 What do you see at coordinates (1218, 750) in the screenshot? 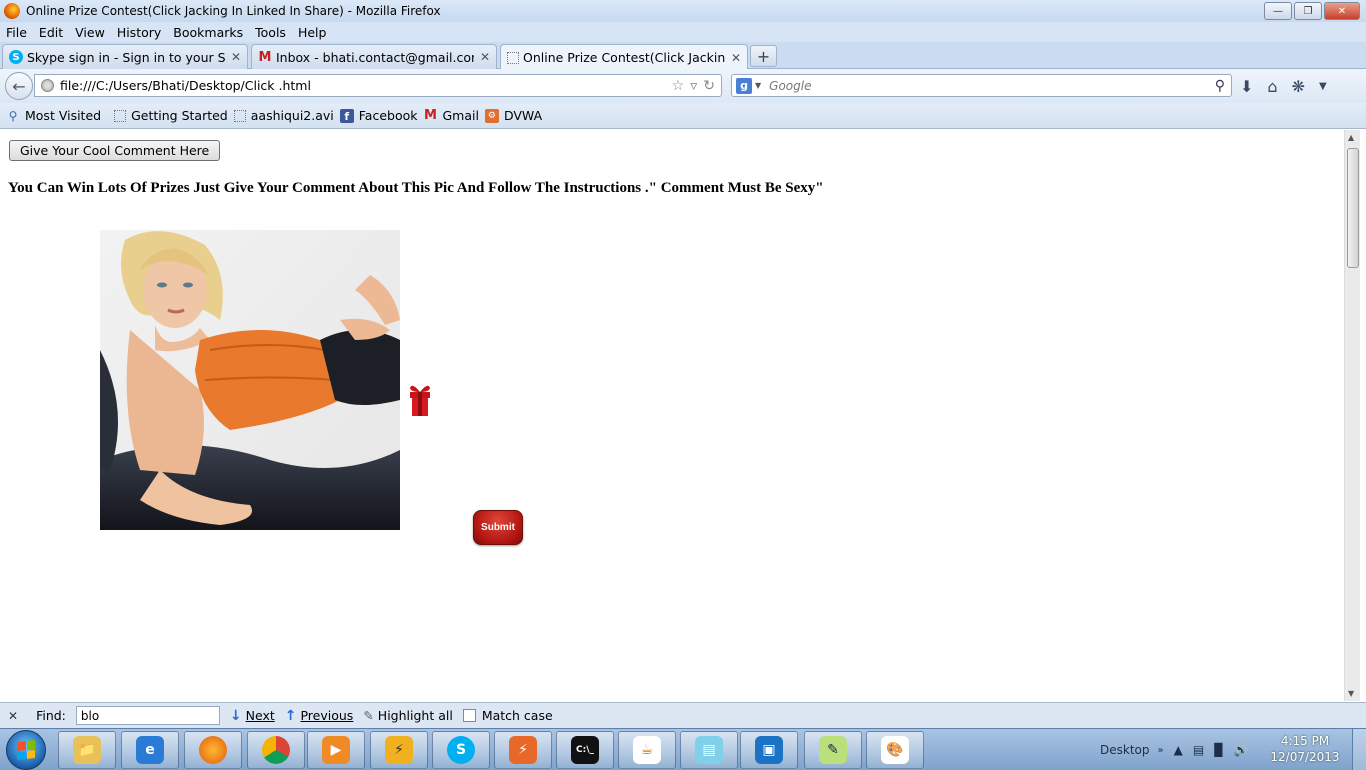
I see `network-signal-icon: ▉` at bounding box center [1218, 750].